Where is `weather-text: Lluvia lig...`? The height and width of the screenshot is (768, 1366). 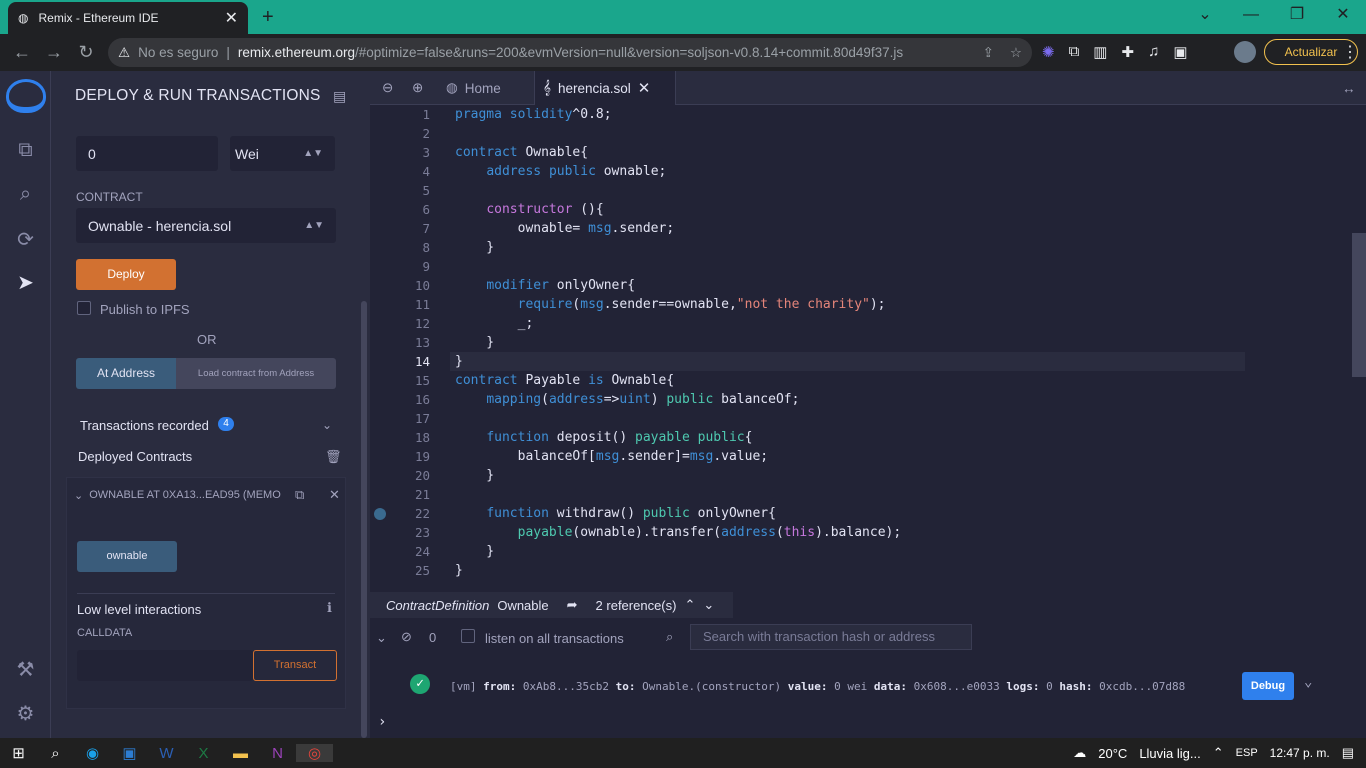 weather-text: Lluvia lig... is located at coordinates (1169, 753).